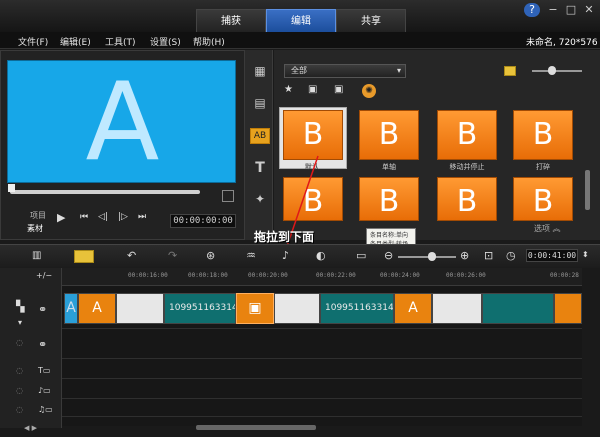  What do you see at coordinates (389, 199) in the screenshot?
I see `transition-thumb-6: B` at bounding box center [389, 199].